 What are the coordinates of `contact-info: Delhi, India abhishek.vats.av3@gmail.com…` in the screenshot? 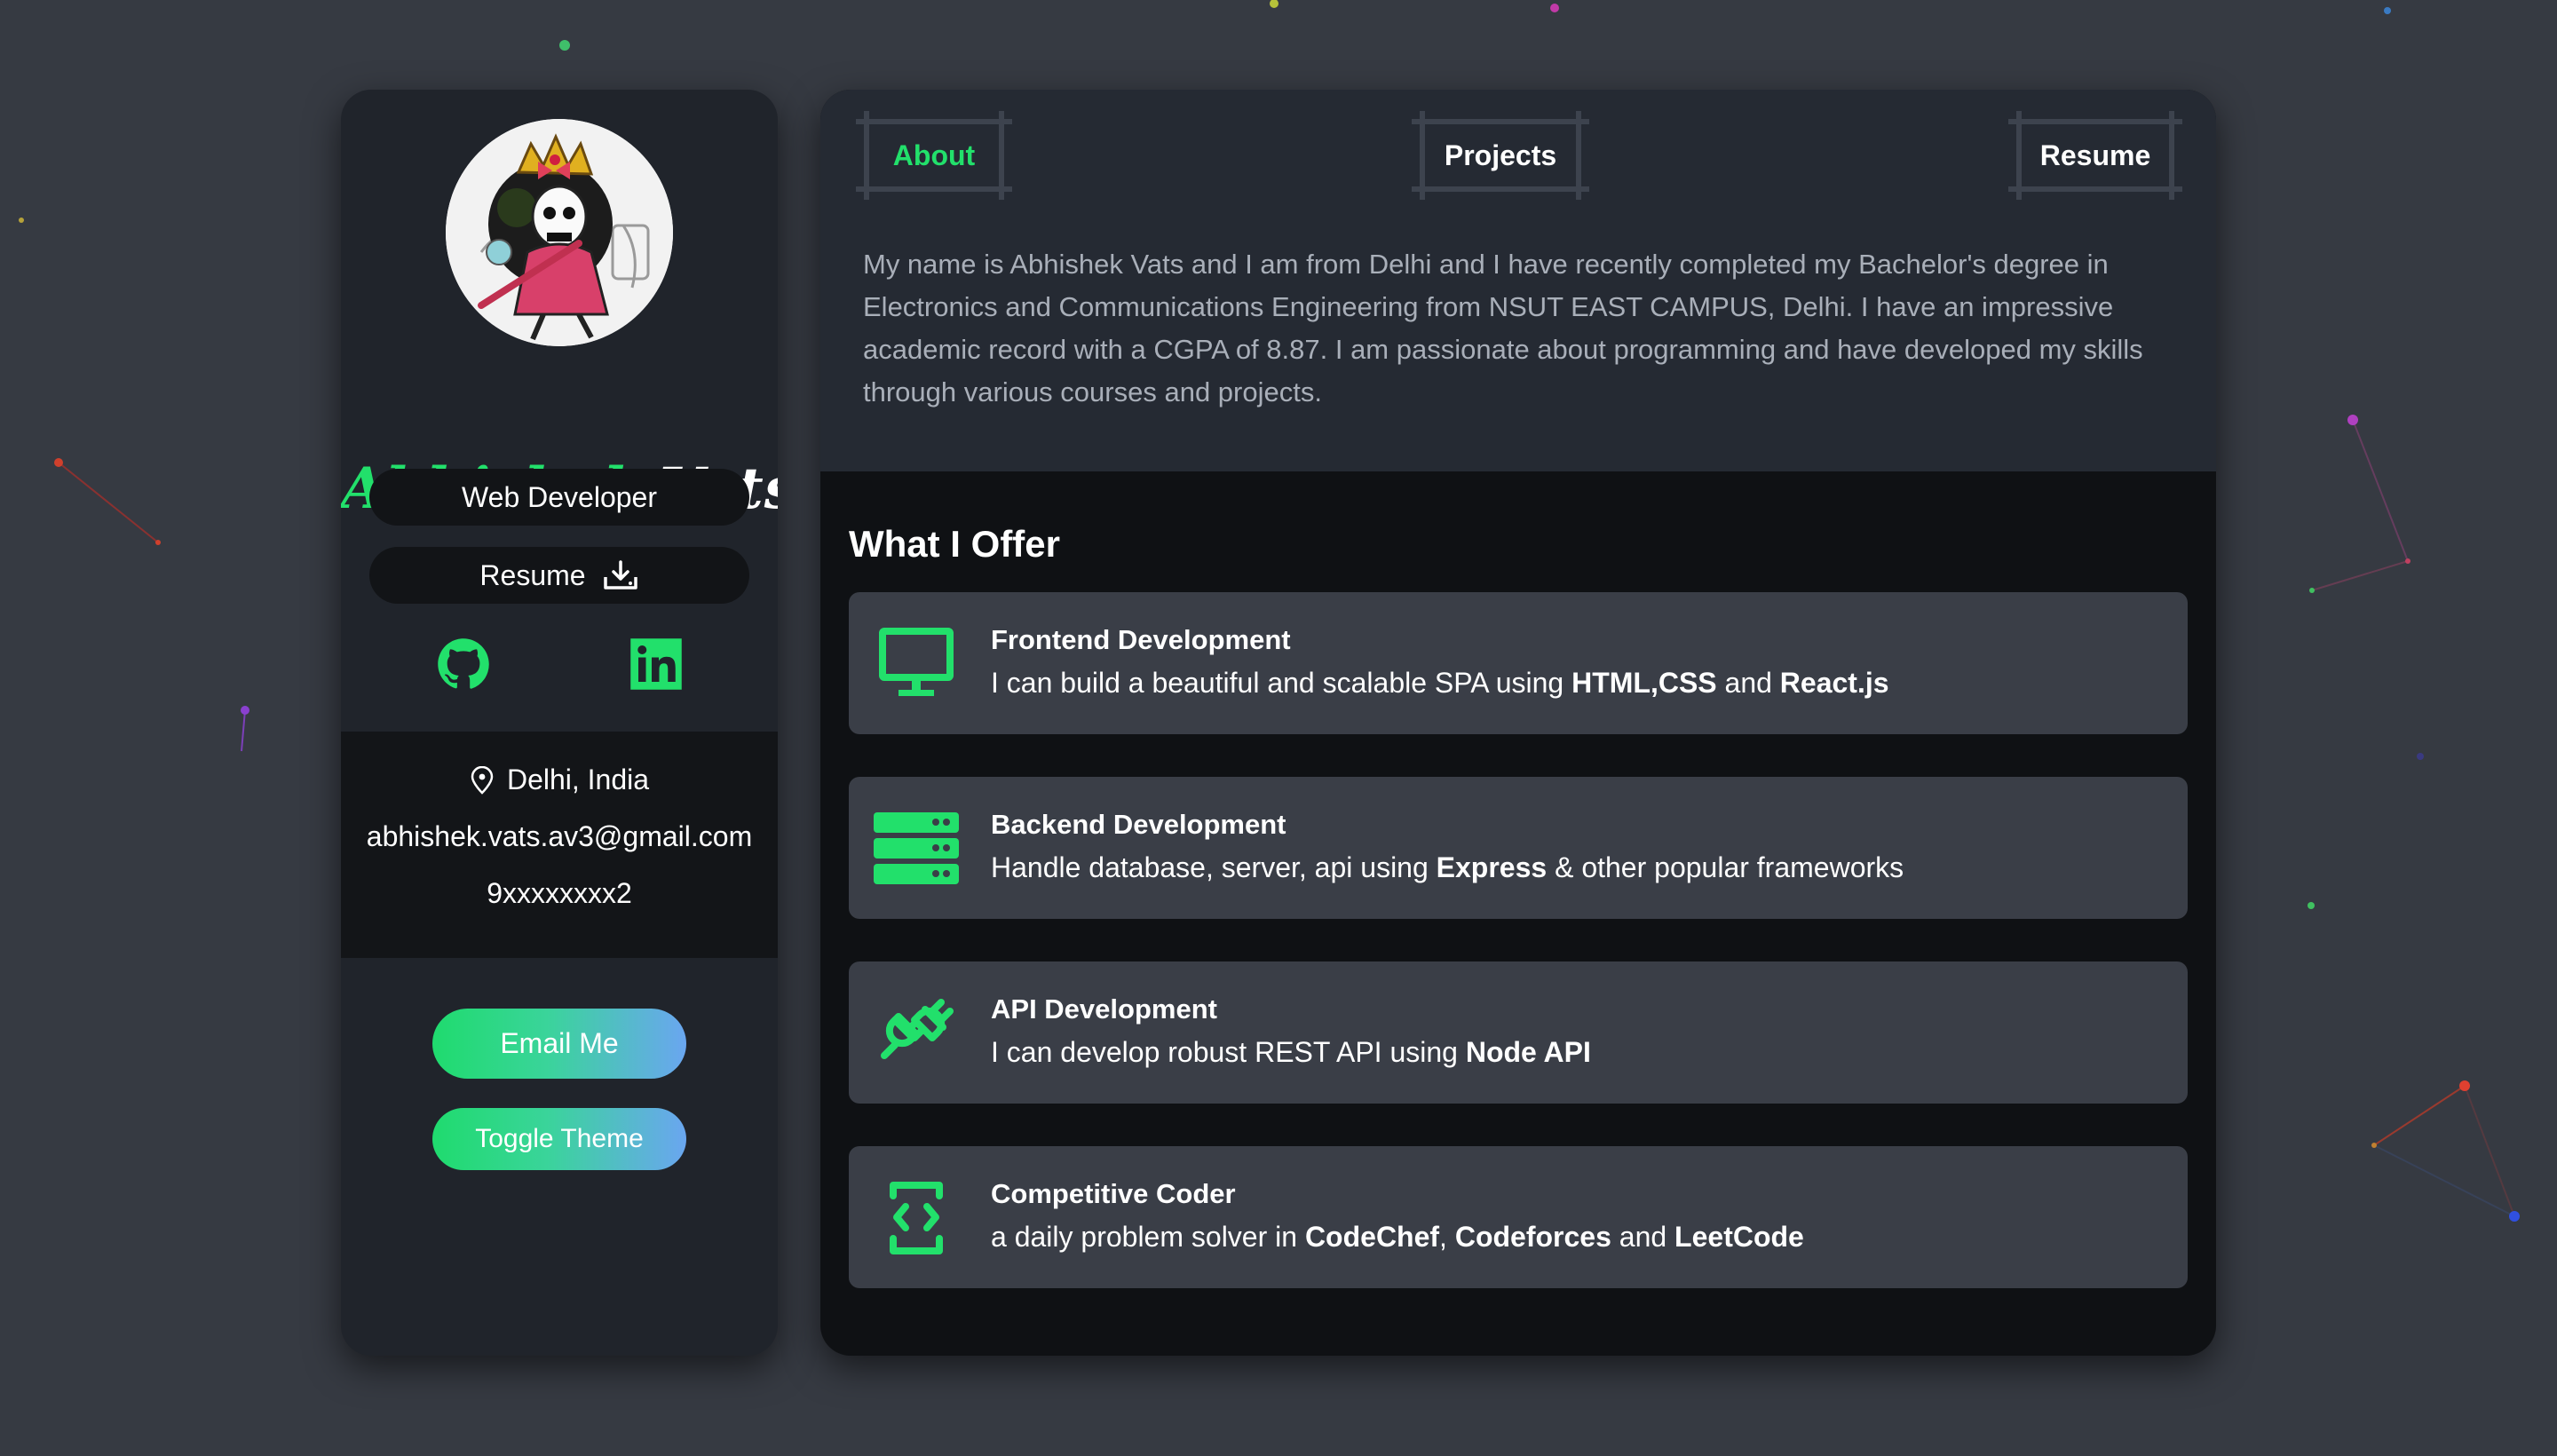 It's located at (559, 845).